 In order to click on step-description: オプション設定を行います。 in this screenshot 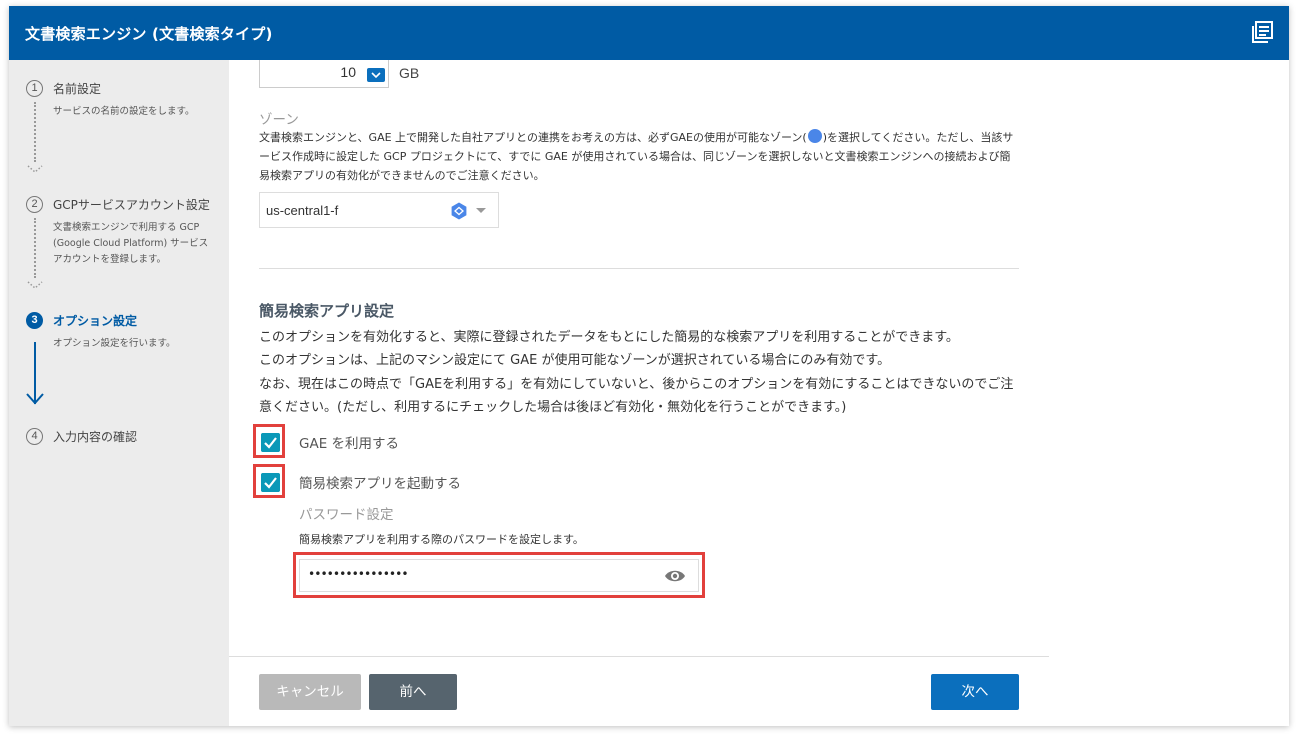, I will do `click(114, 343)`.